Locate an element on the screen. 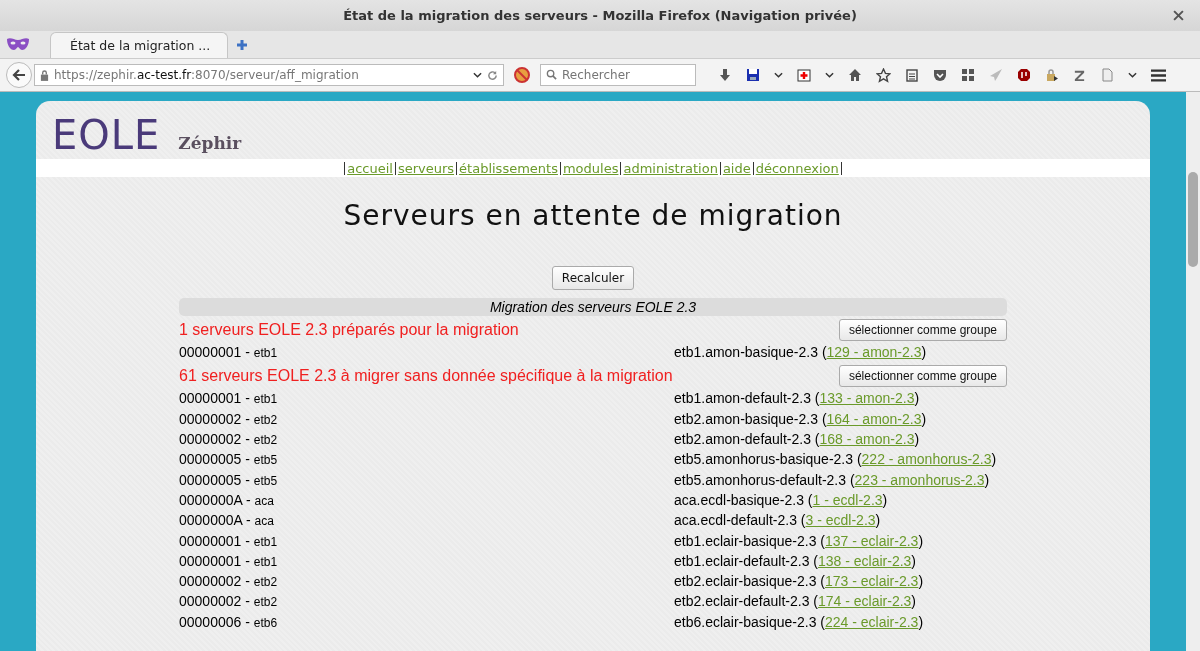  nav-link: aide is located at coordinates (736, 168).